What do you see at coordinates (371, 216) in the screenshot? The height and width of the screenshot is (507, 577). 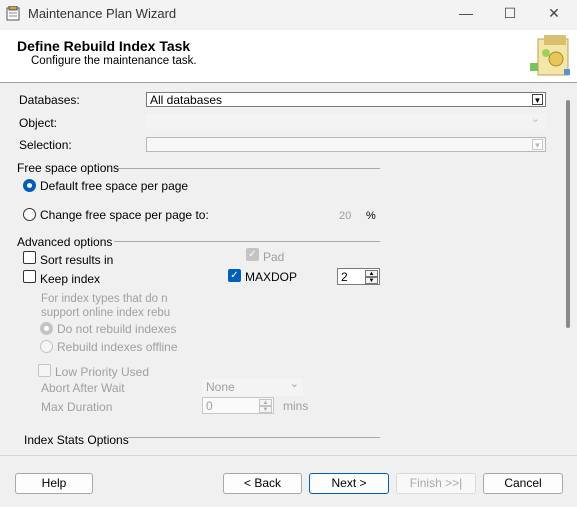 I see `percent-label: %` at bounding box center [371, 216].